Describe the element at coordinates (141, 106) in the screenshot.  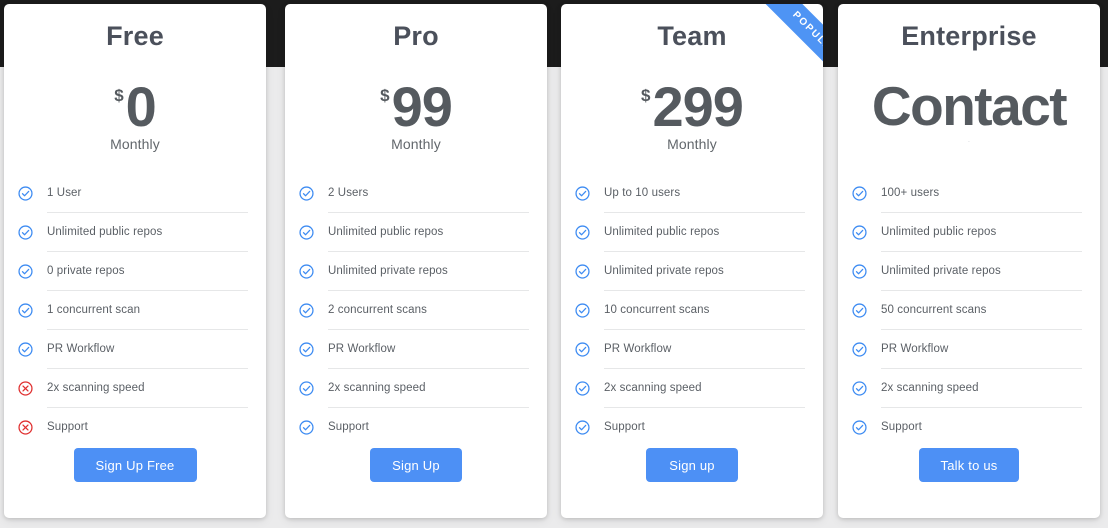
I see `price-amount: 0` at that location.